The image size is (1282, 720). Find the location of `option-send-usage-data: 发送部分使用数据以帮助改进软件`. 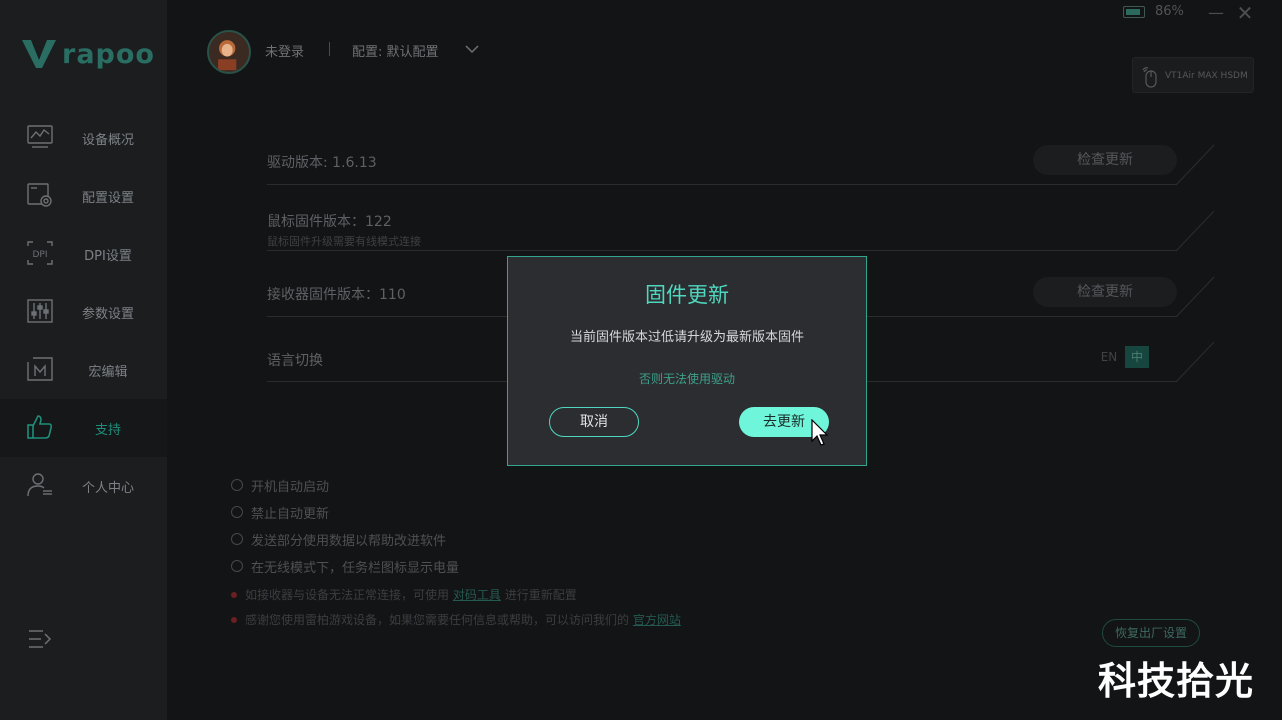

option-send-usage-data: 发送部分使用数据以帮助改进软件 is located at coordinates (339, 539).